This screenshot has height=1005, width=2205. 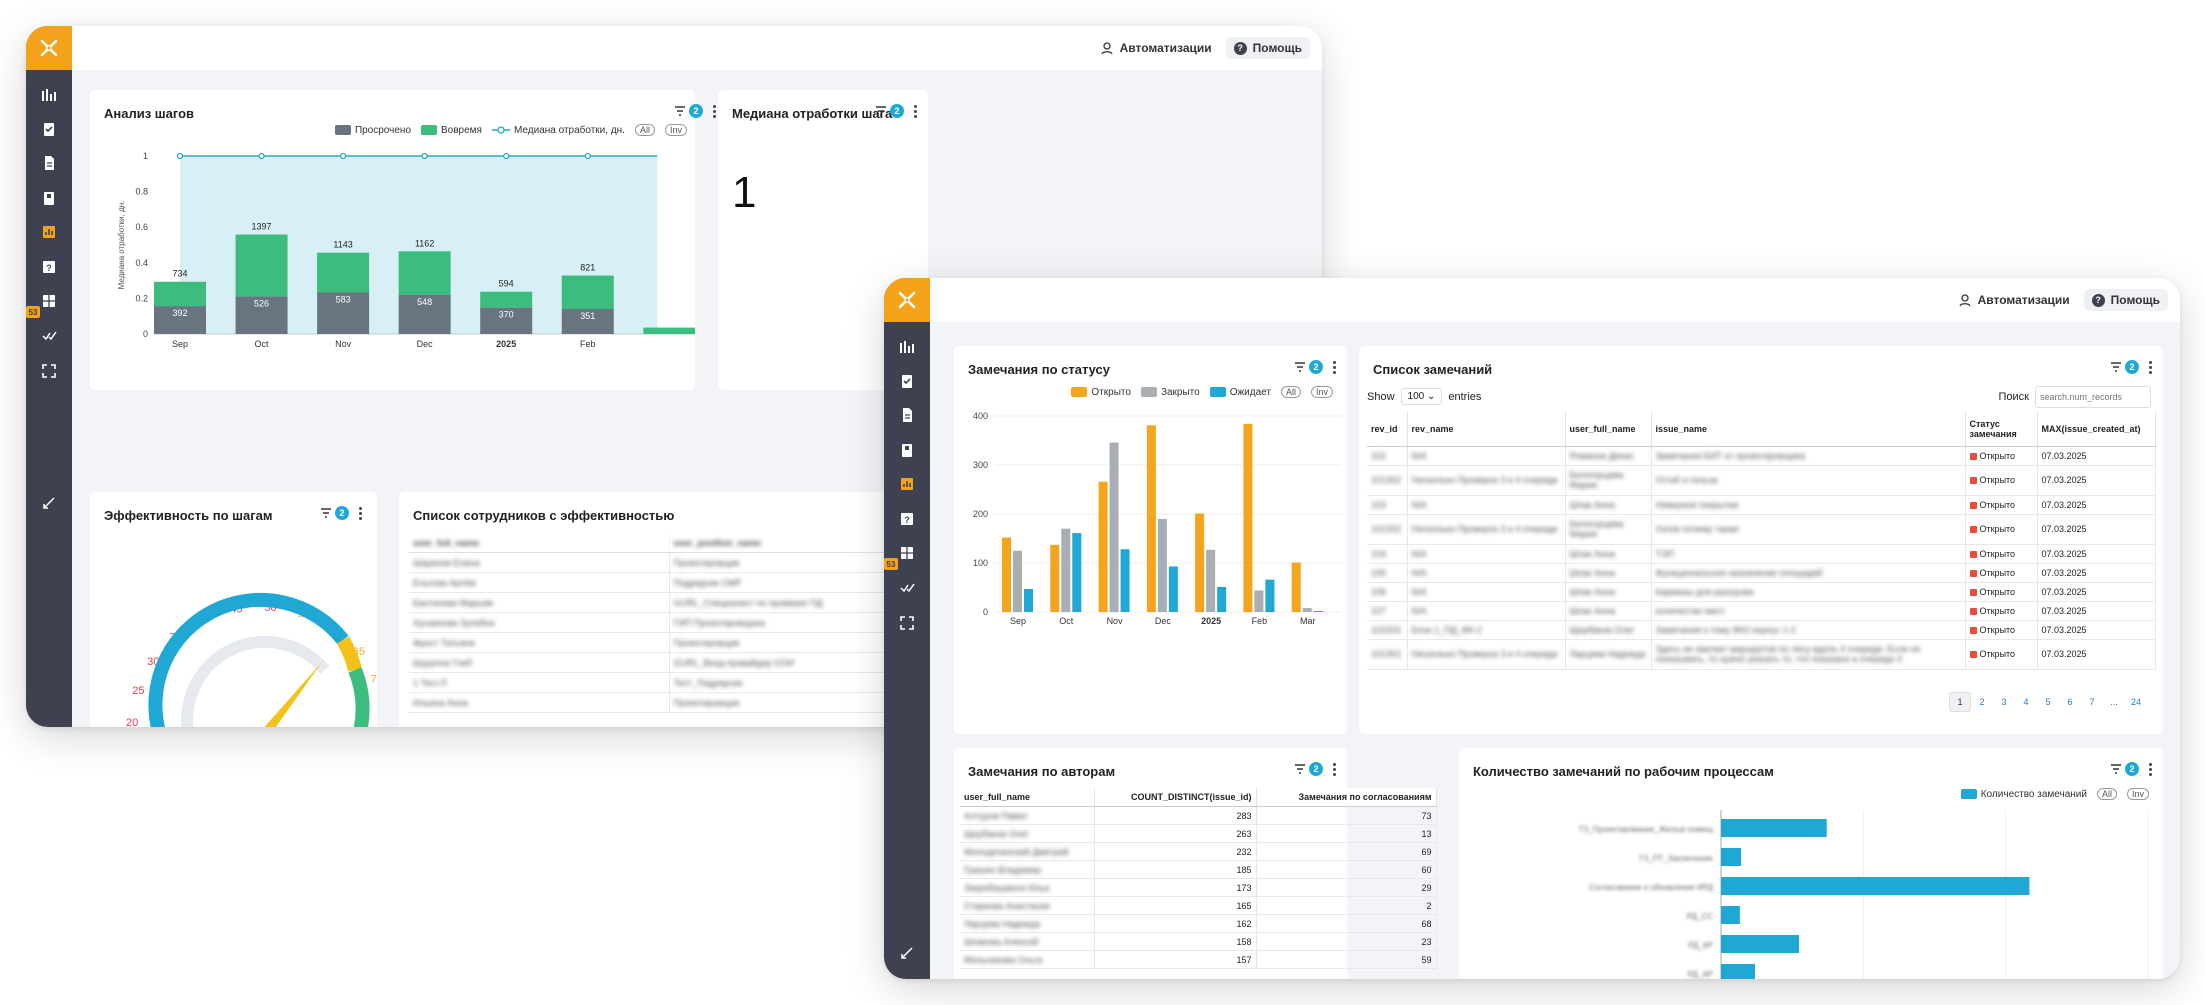 What do you see at coordinates (1421, 396) in the screenshot?
I see `entries-select: 100 ⌄` at bounding box center [1421, 396].